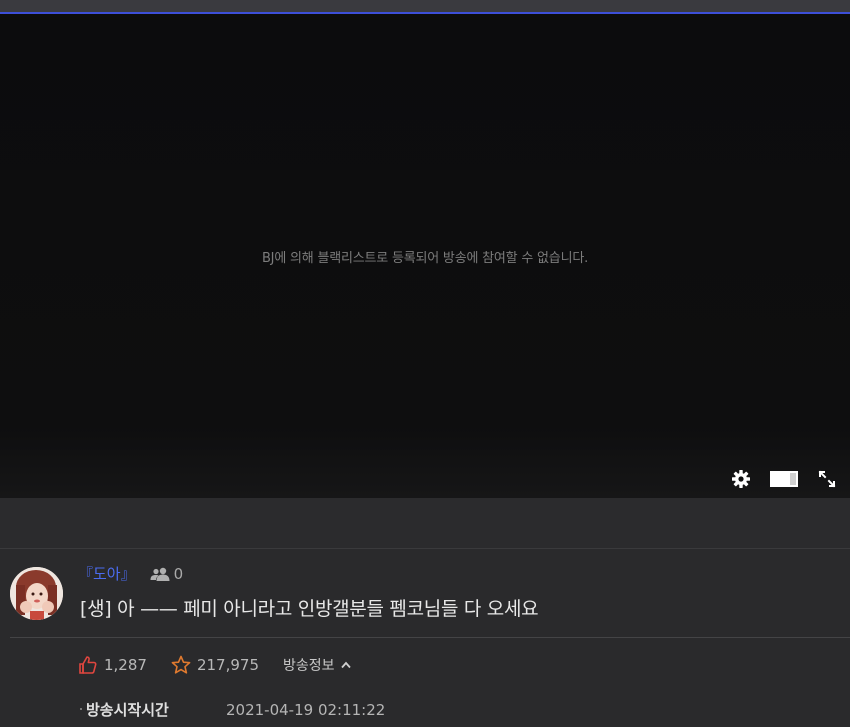 This screenshot has width=850, height=727. I want to click on theater-mode-icon, so click(784, 479).